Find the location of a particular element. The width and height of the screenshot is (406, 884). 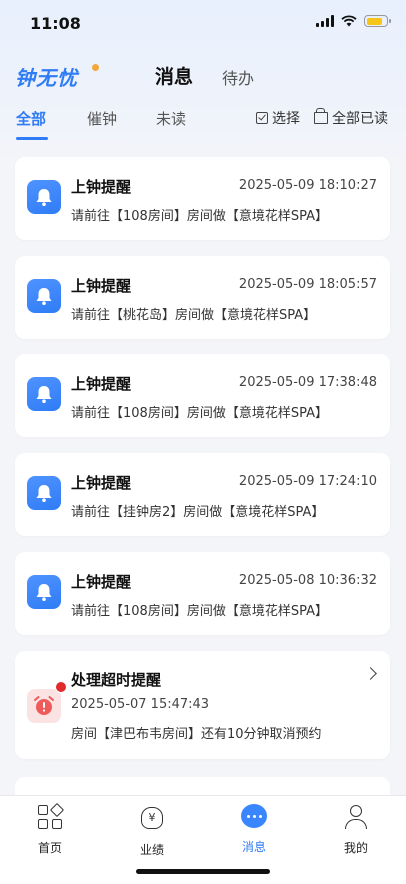

logo-mark-icon is located at coordinates (95, 67).